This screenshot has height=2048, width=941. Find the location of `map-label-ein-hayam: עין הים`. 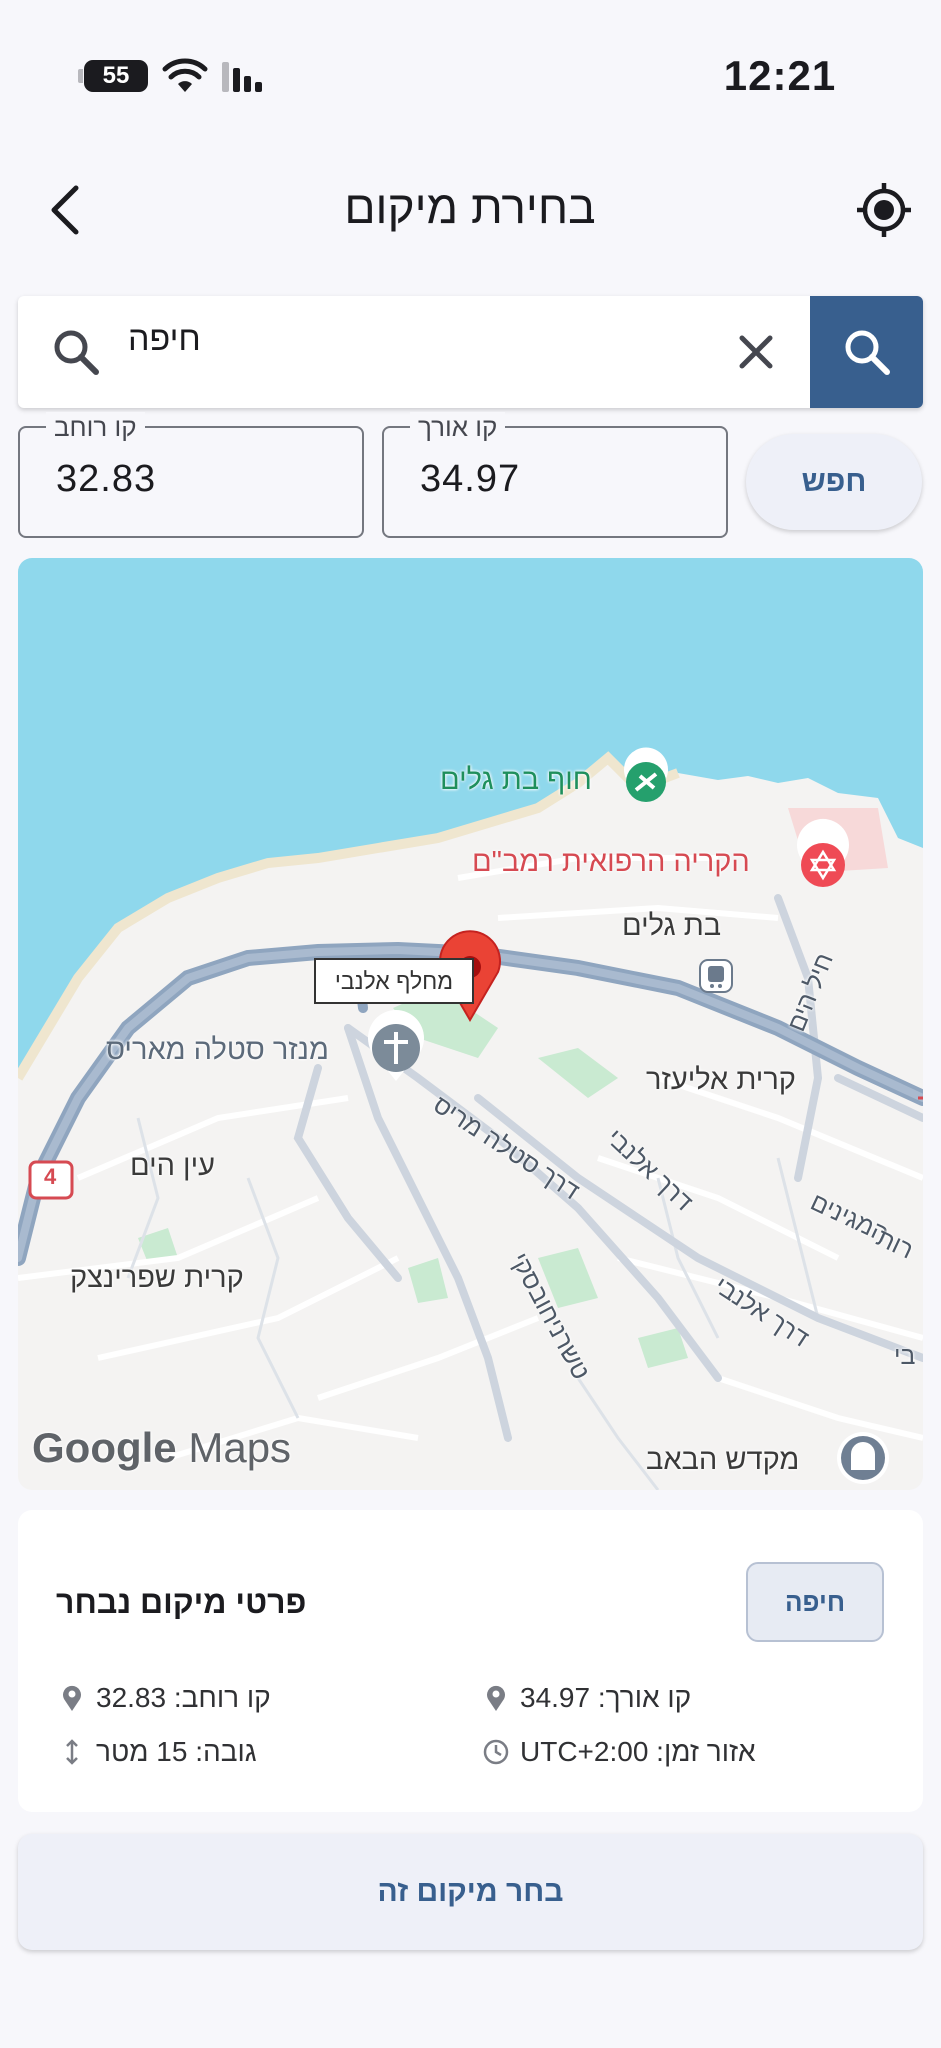

map-label-ein-hayam: עין הים is located at coordinates (173, 1166).